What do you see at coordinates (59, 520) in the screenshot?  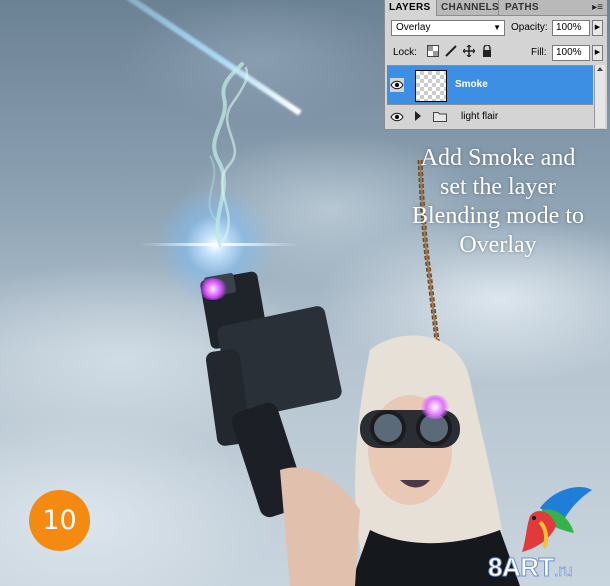 I see `step-number-badge: 10` at bounding box center [59, 520].